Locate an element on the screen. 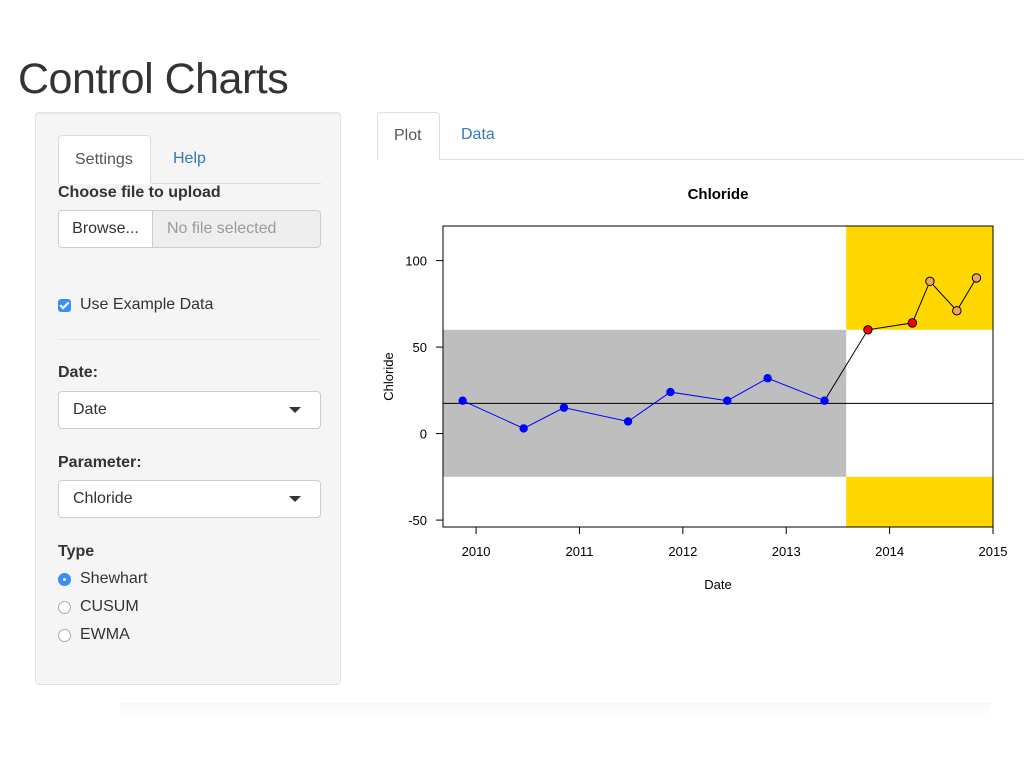 This screenshot has height=768, width=1024. y-axis-label: Chloride is located at coordinates (388, 376).